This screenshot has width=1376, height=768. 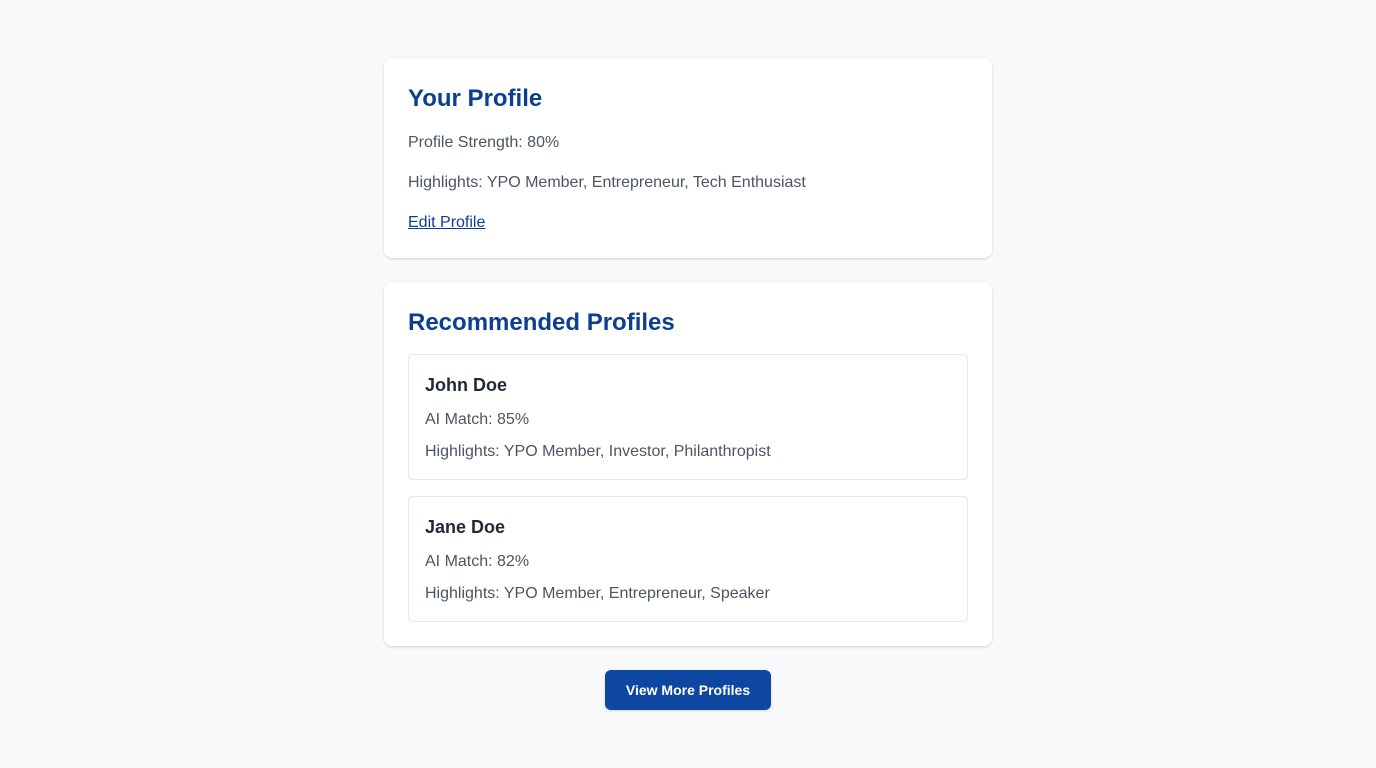 I want to click on your-profile-title: Your Profile, so click(x=475, y=98).